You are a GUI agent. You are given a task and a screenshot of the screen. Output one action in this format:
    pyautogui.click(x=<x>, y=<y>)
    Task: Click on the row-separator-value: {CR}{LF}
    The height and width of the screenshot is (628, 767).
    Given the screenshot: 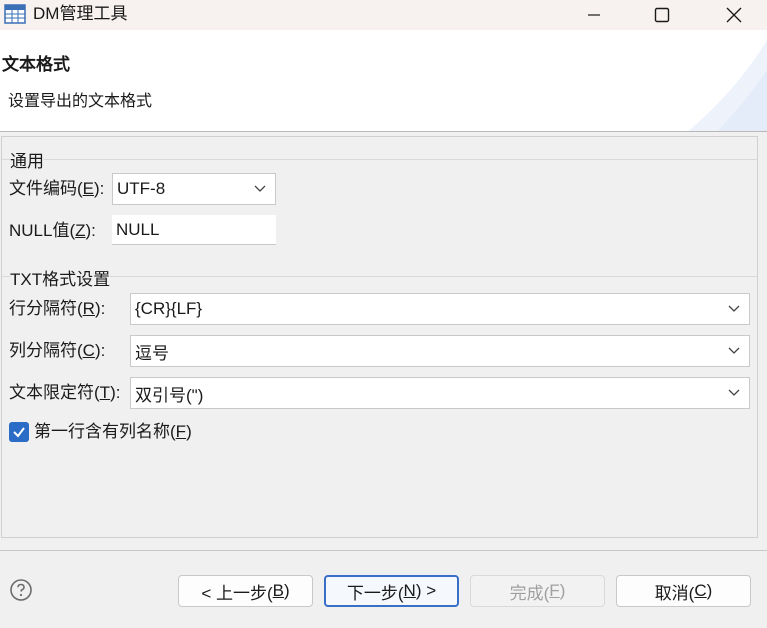 What is the action you would take?
    pyautogui.click(x=169, y=308)
    